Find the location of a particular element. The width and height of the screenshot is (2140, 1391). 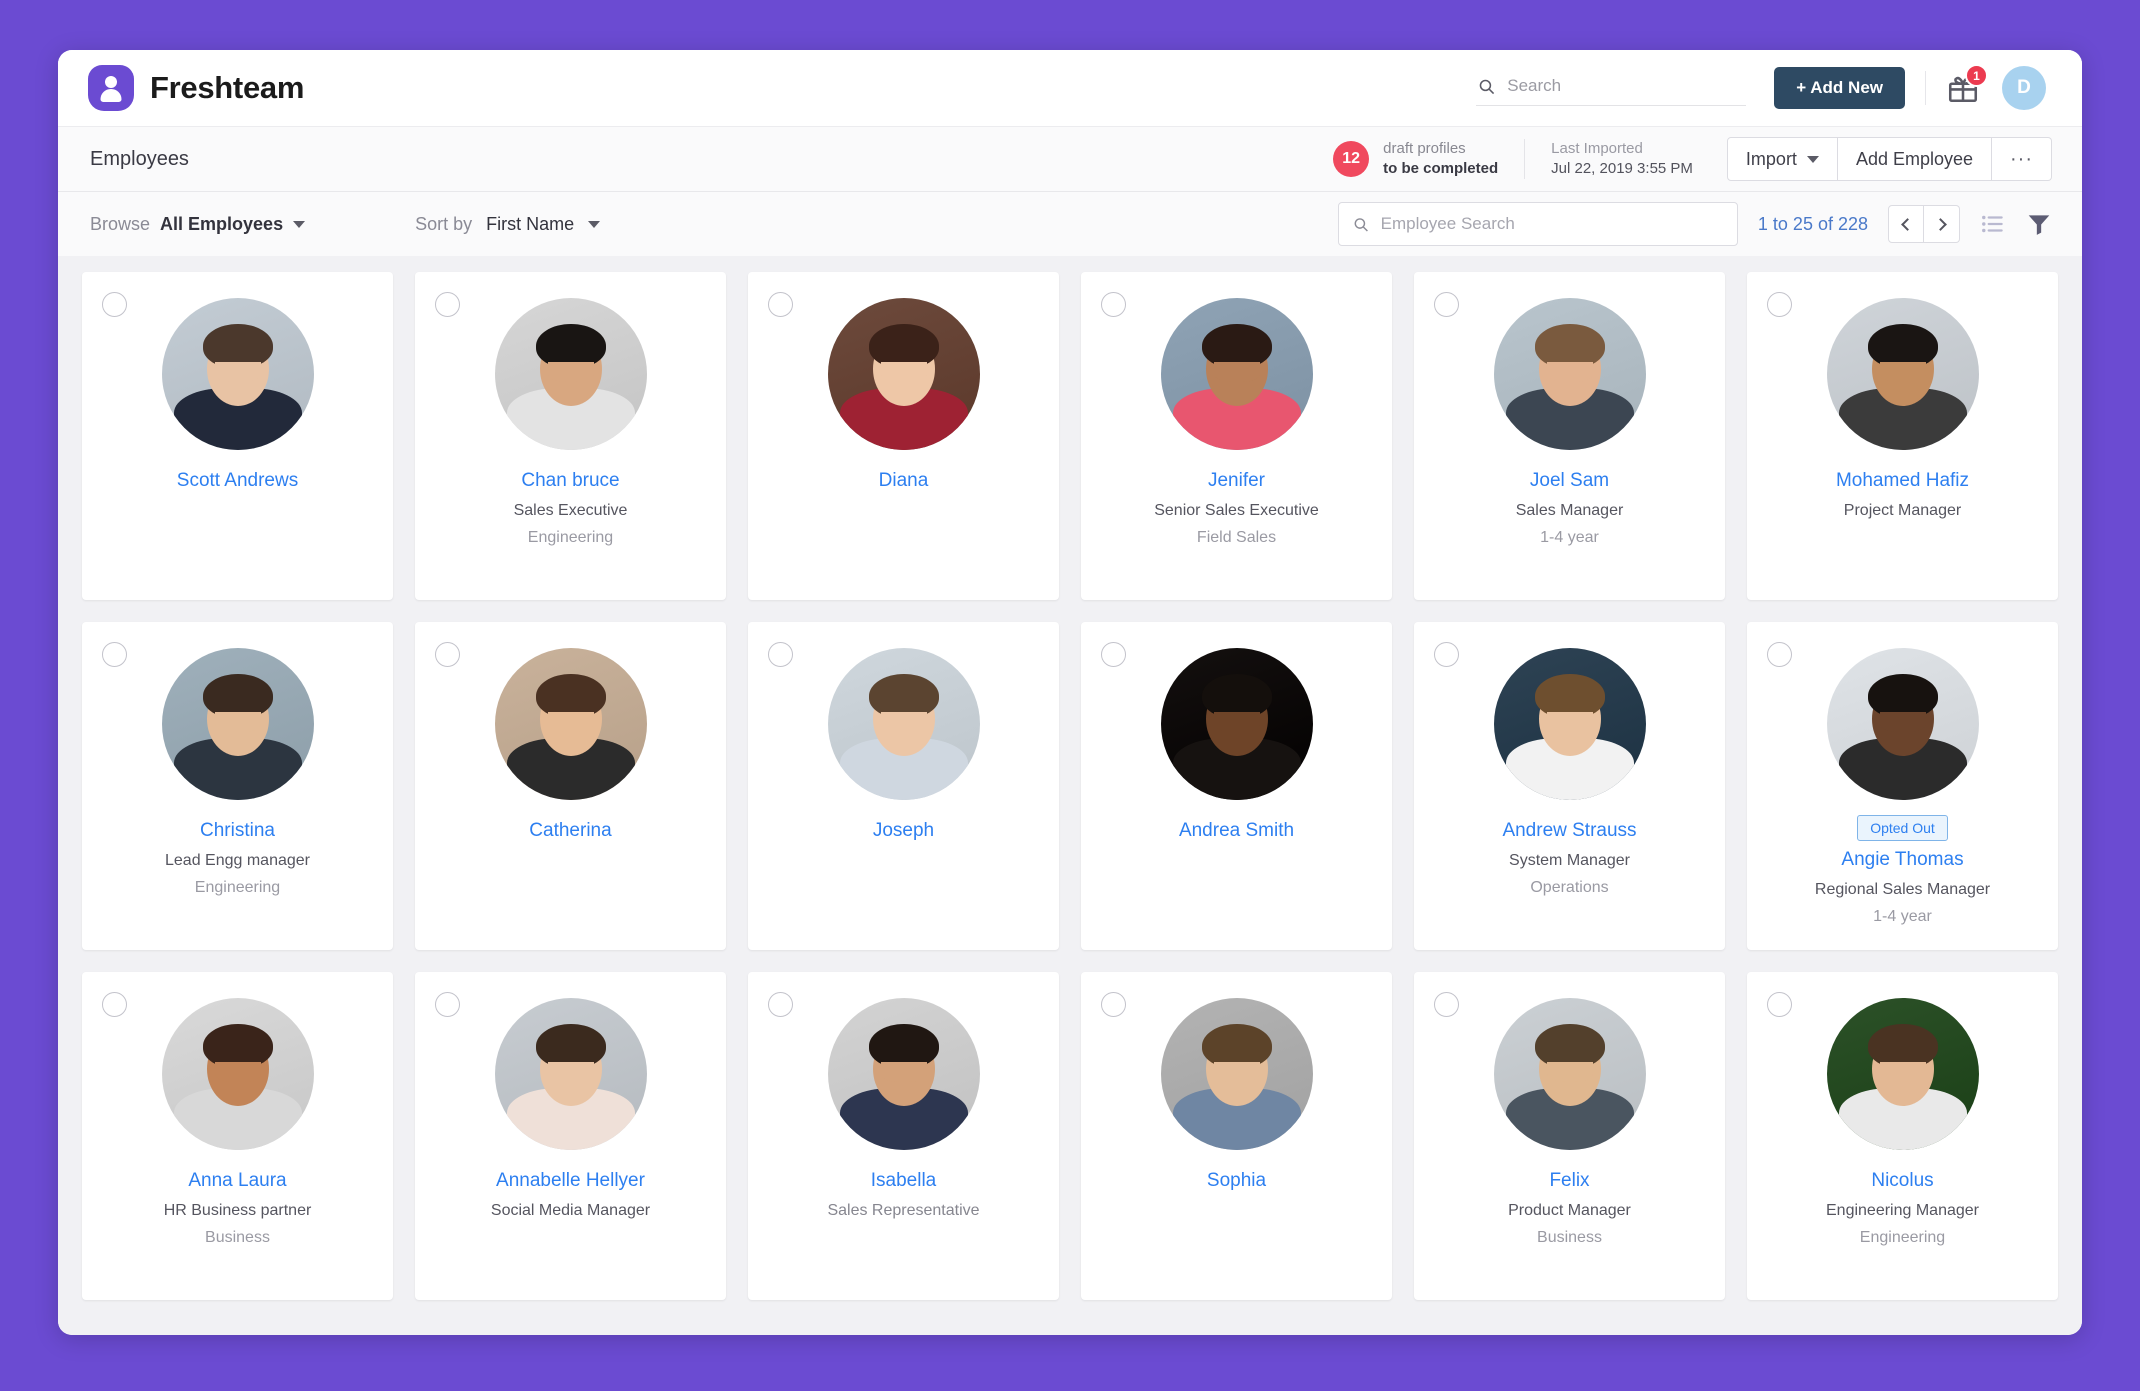

employee-name: Joel Sam is located at coordinates (1569, 481).